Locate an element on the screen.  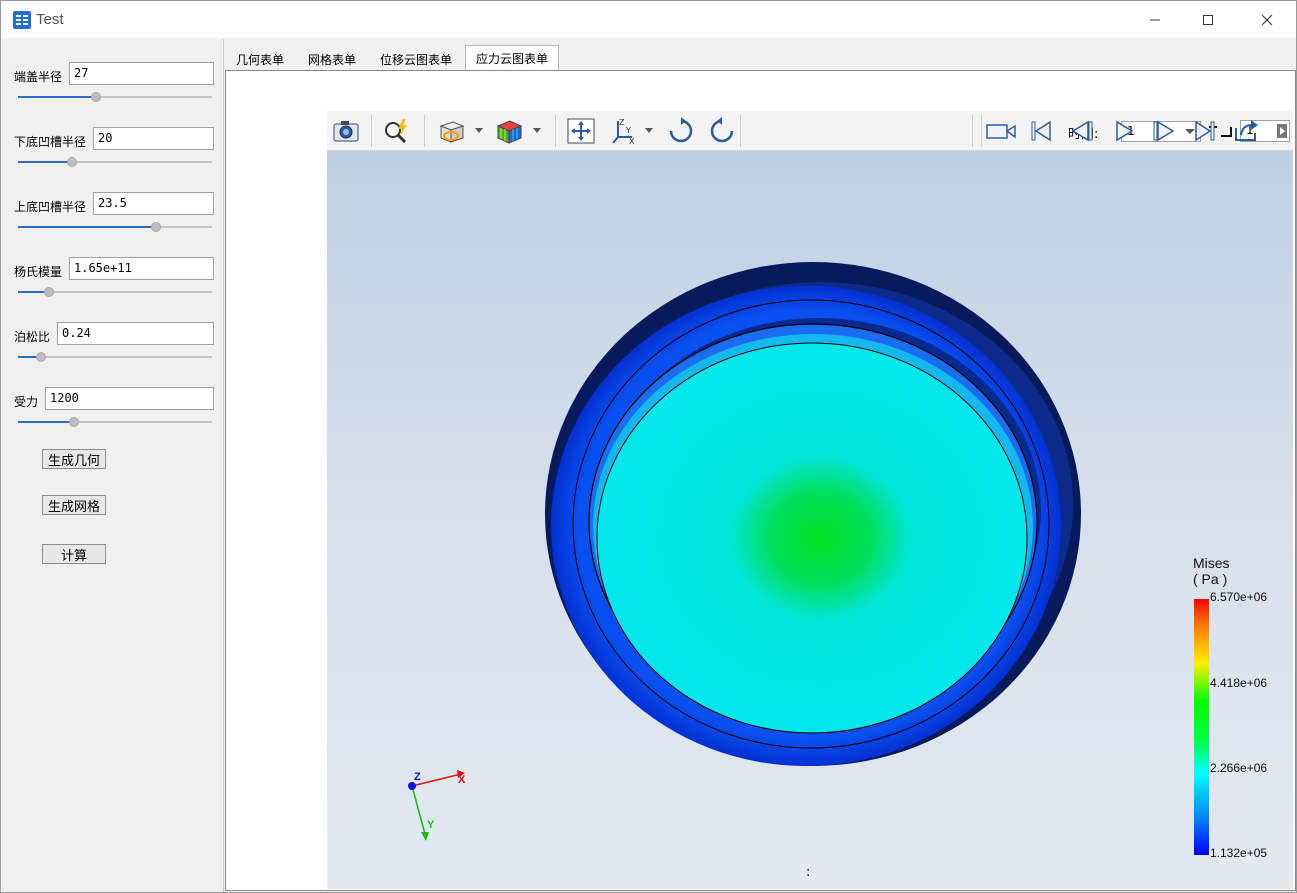
axes-view-button: Z Y X is located at coordinates (624, 131).